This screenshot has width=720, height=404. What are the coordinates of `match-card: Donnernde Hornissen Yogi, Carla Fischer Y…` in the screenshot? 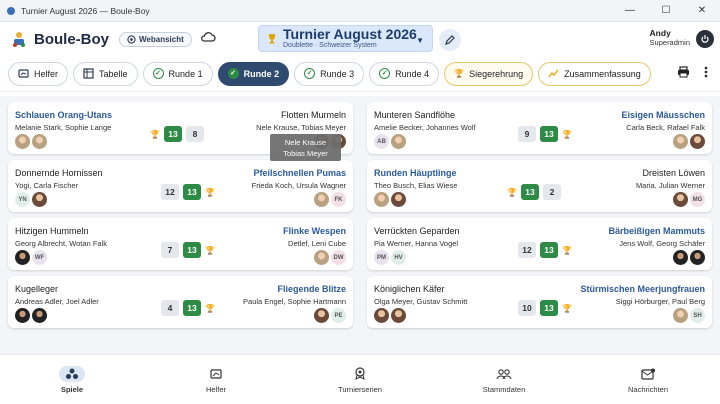 It's located at (180, 186).